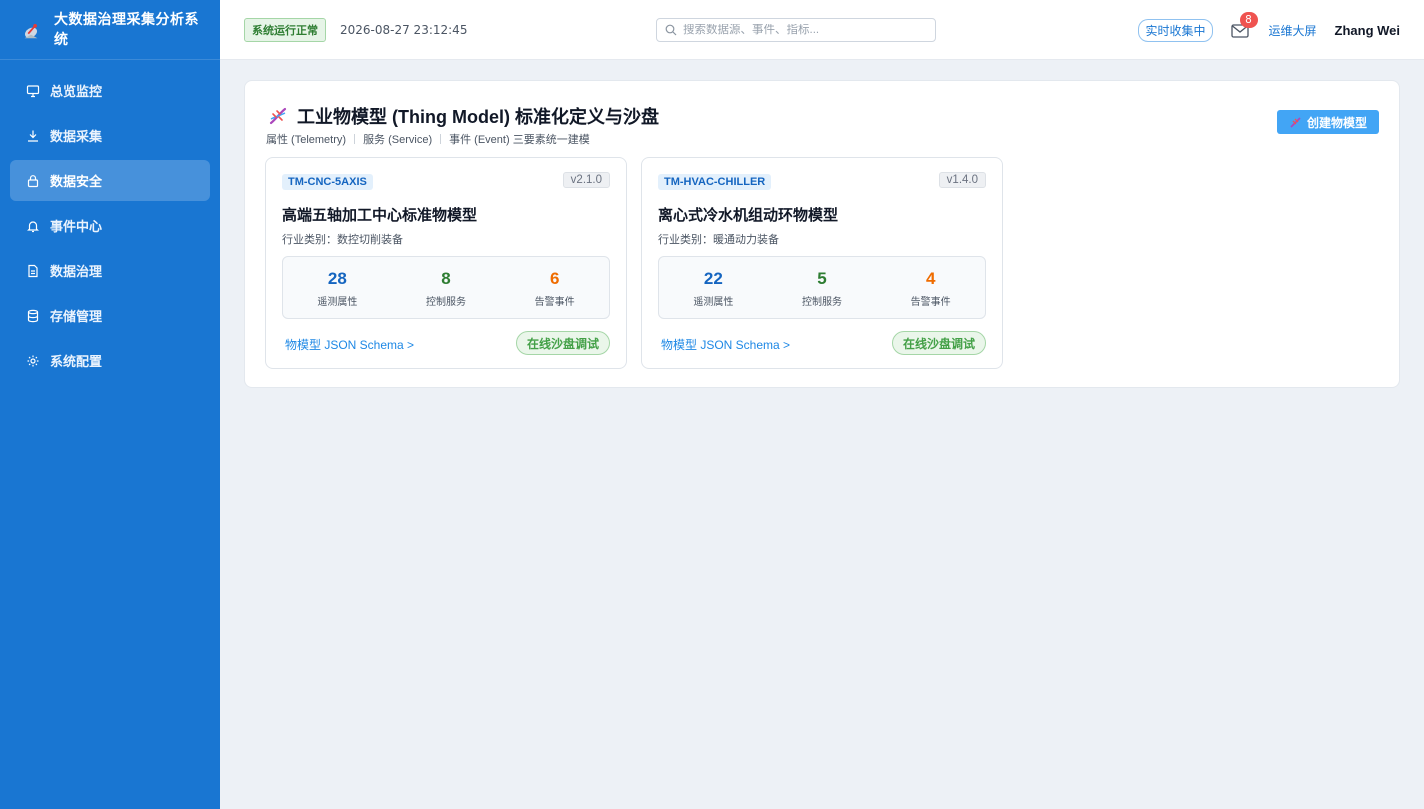 This screenshot has width=1424, height=809. Describe the element at coordinates (76, 227) in the screenshot. I see `sidebar-item-label: 事件中心` at that location.